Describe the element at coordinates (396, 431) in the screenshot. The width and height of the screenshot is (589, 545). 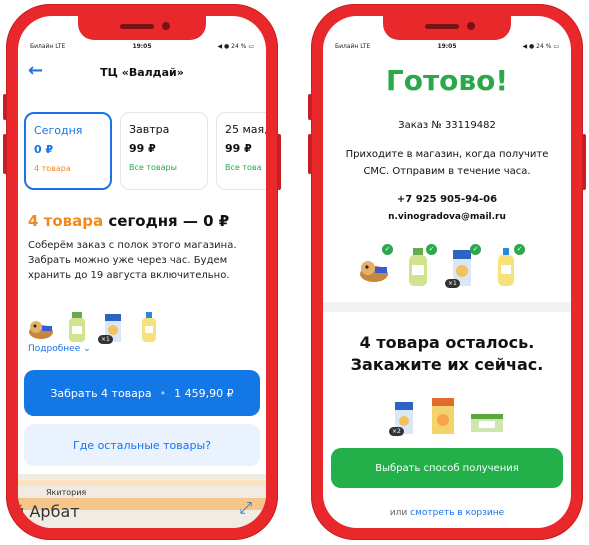
I see `quantity-badge: ×2` at that location.